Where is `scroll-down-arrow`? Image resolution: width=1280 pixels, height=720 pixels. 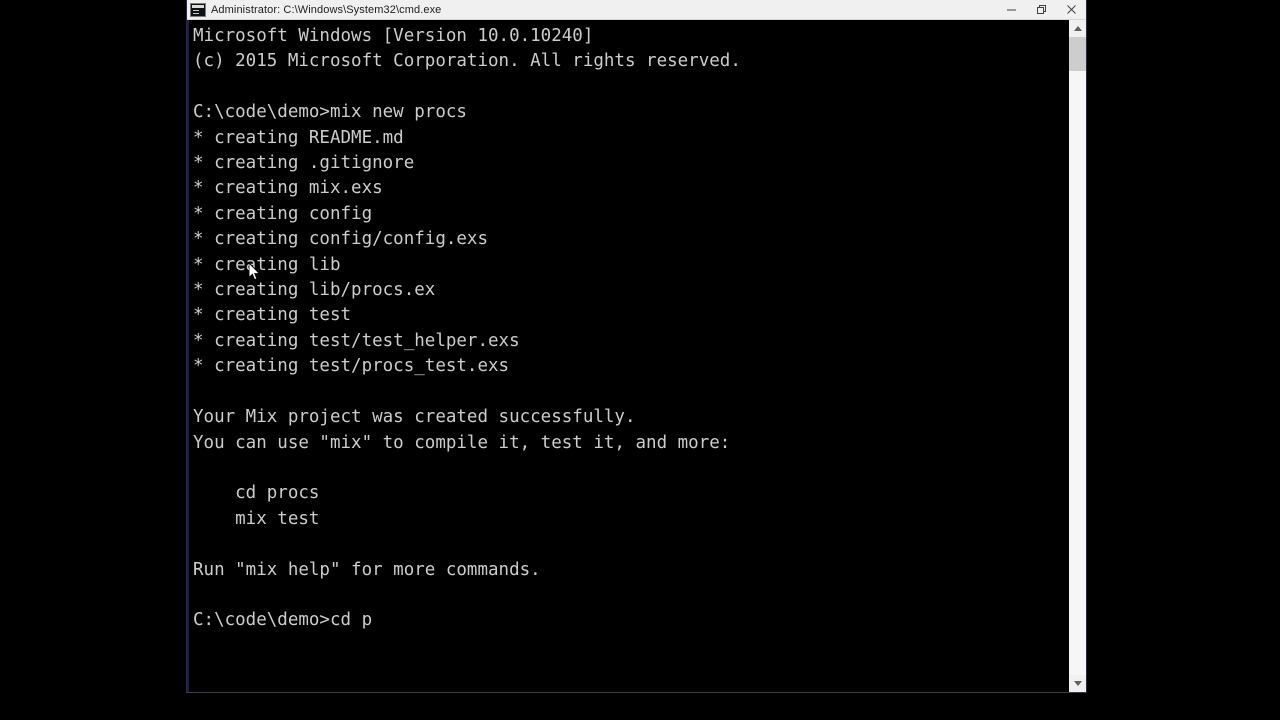 scroll-down-arrow is located at coordinates (1077, 683).